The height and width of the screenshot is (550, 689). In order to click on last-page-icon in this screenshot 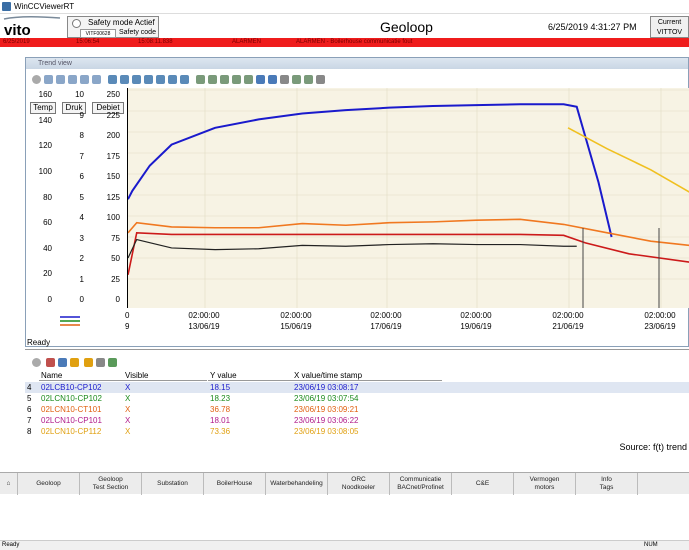, I will do `click(96, 79)`.